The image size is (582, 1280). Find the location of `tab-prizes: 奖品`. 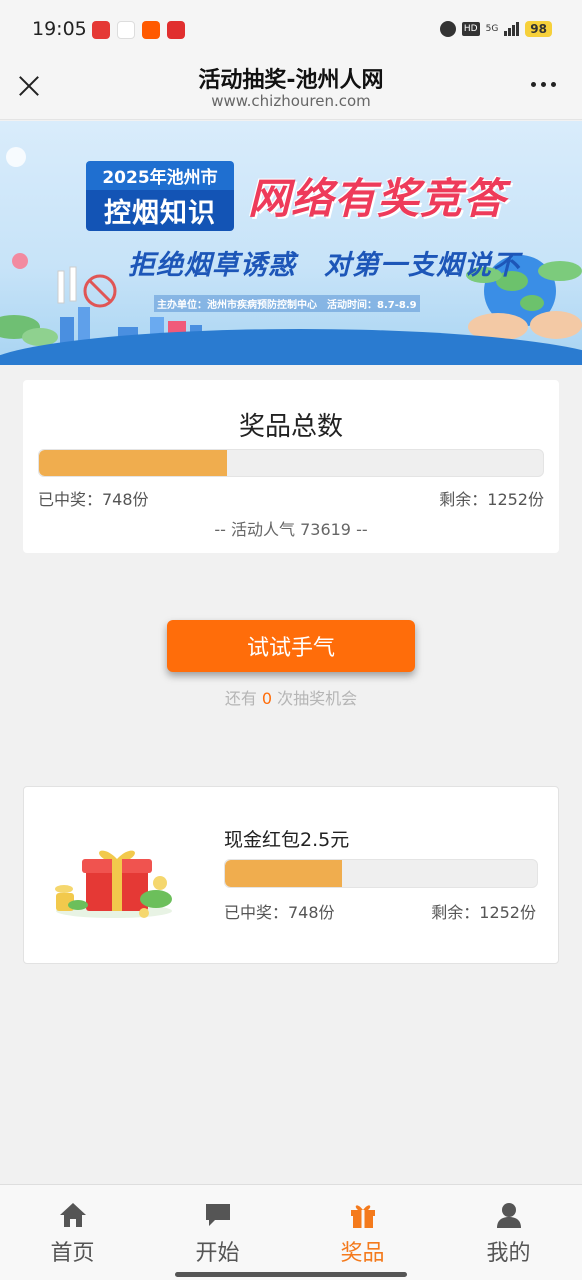

tab-prizes: 奖品 is located at coordinates (362, 1225).